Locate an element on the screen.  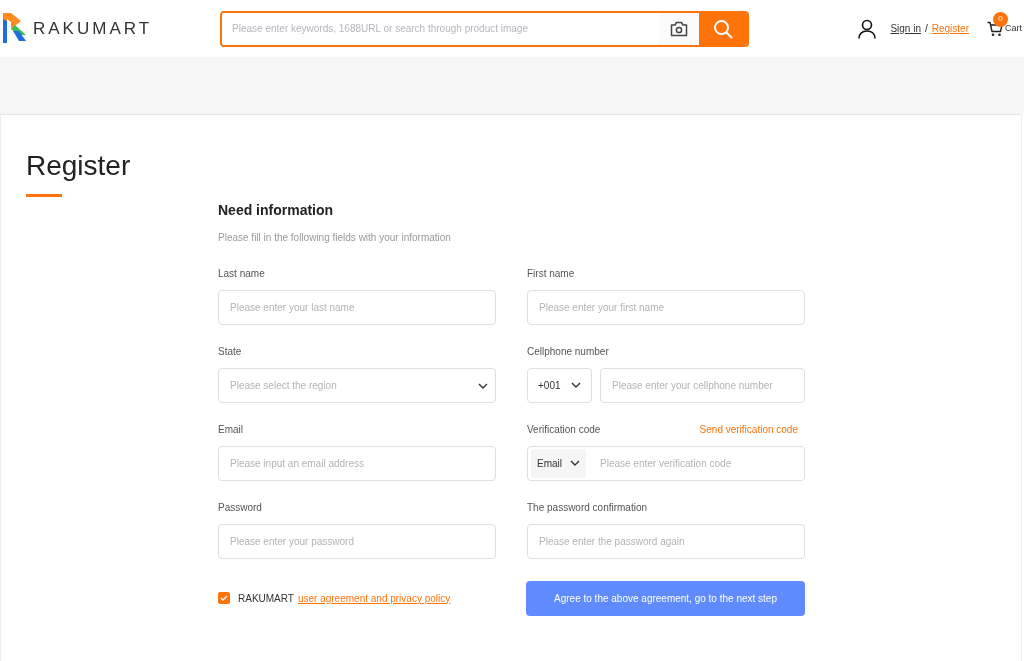
search-icon is located at coordinates (723, 28).